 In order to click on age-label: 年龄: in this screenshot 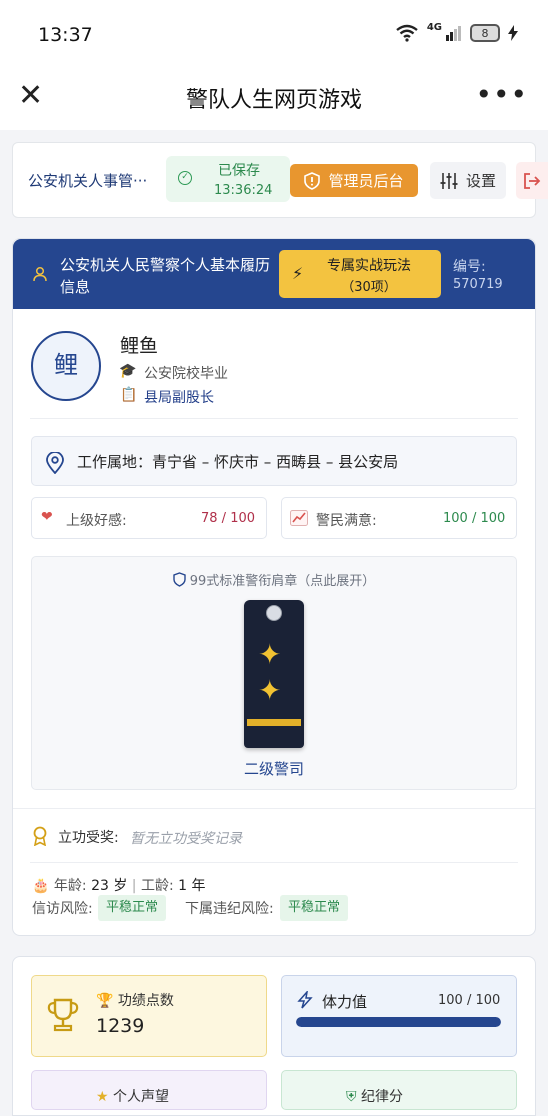, I will do `click(70, 886)`.